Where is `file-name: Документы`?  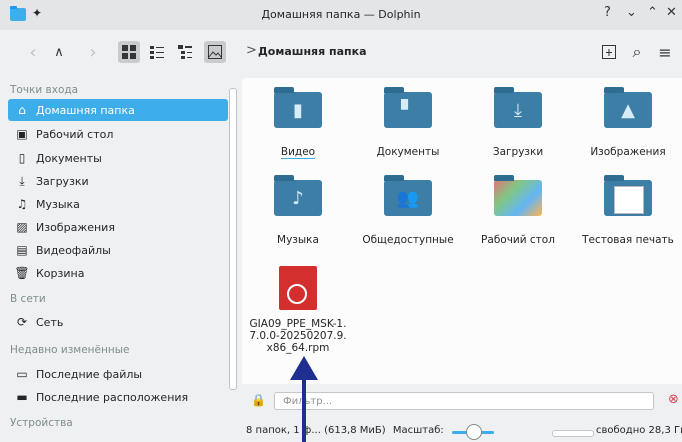
file-name: Документы is located at coordinates (408, 152).